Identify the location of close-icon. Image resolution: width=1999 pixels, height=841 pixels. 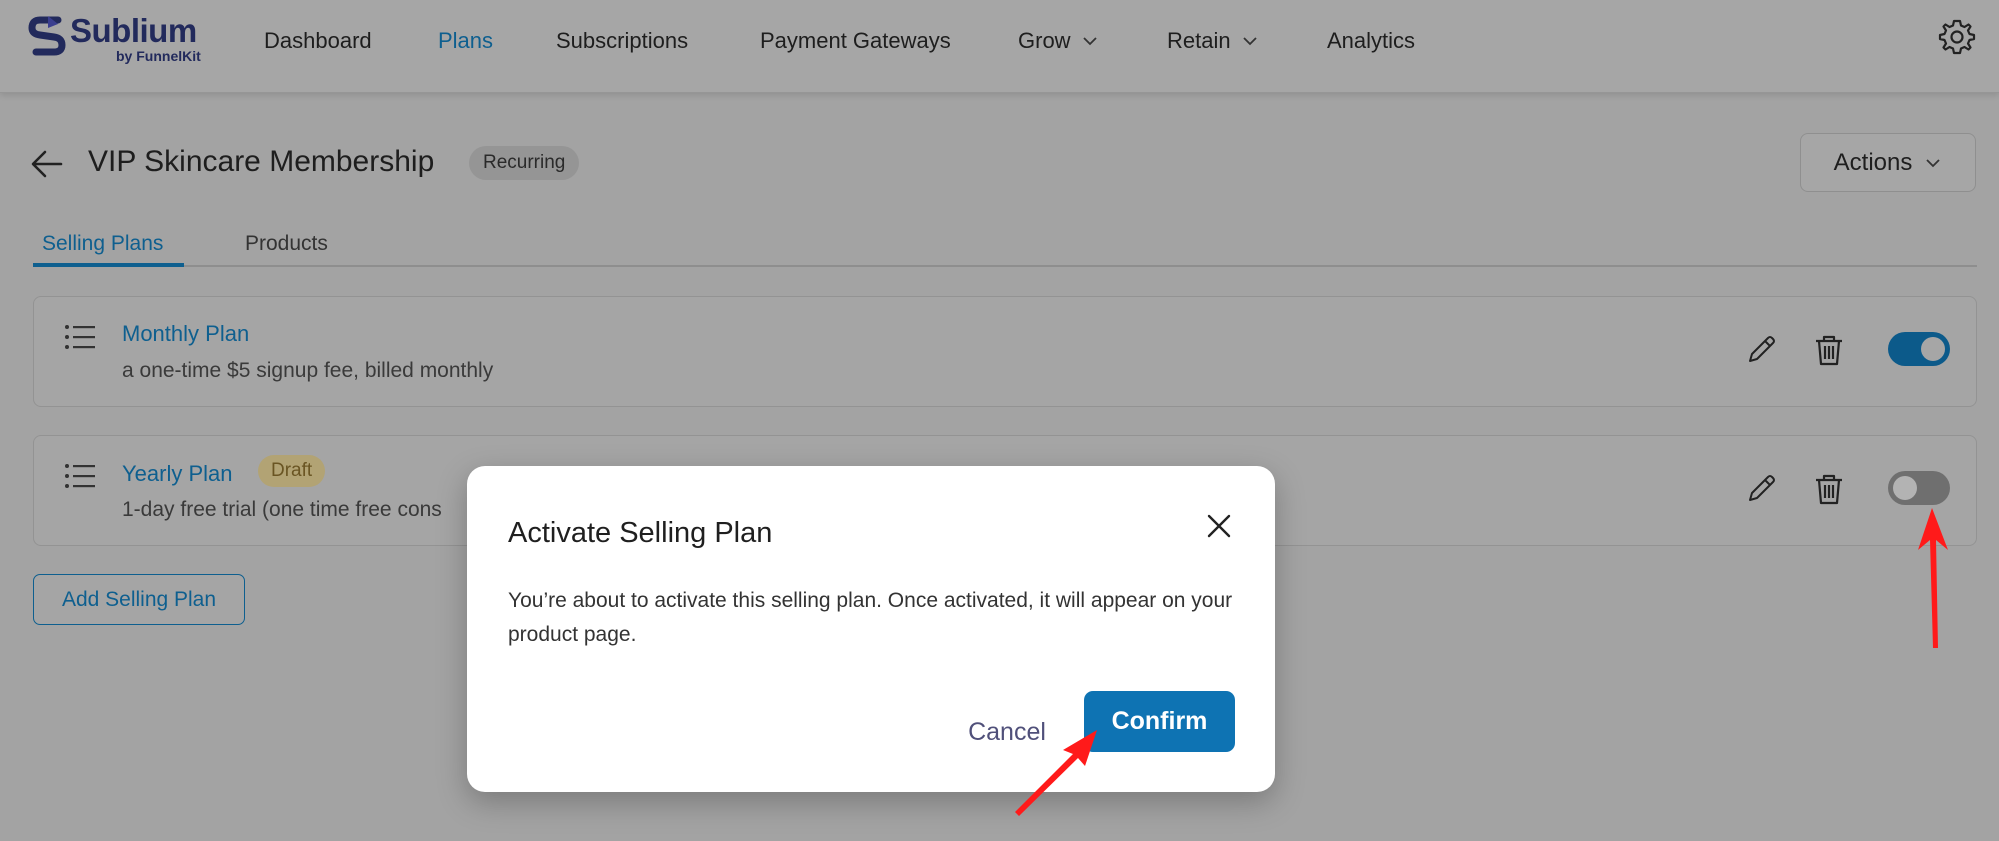
(1219, 526).